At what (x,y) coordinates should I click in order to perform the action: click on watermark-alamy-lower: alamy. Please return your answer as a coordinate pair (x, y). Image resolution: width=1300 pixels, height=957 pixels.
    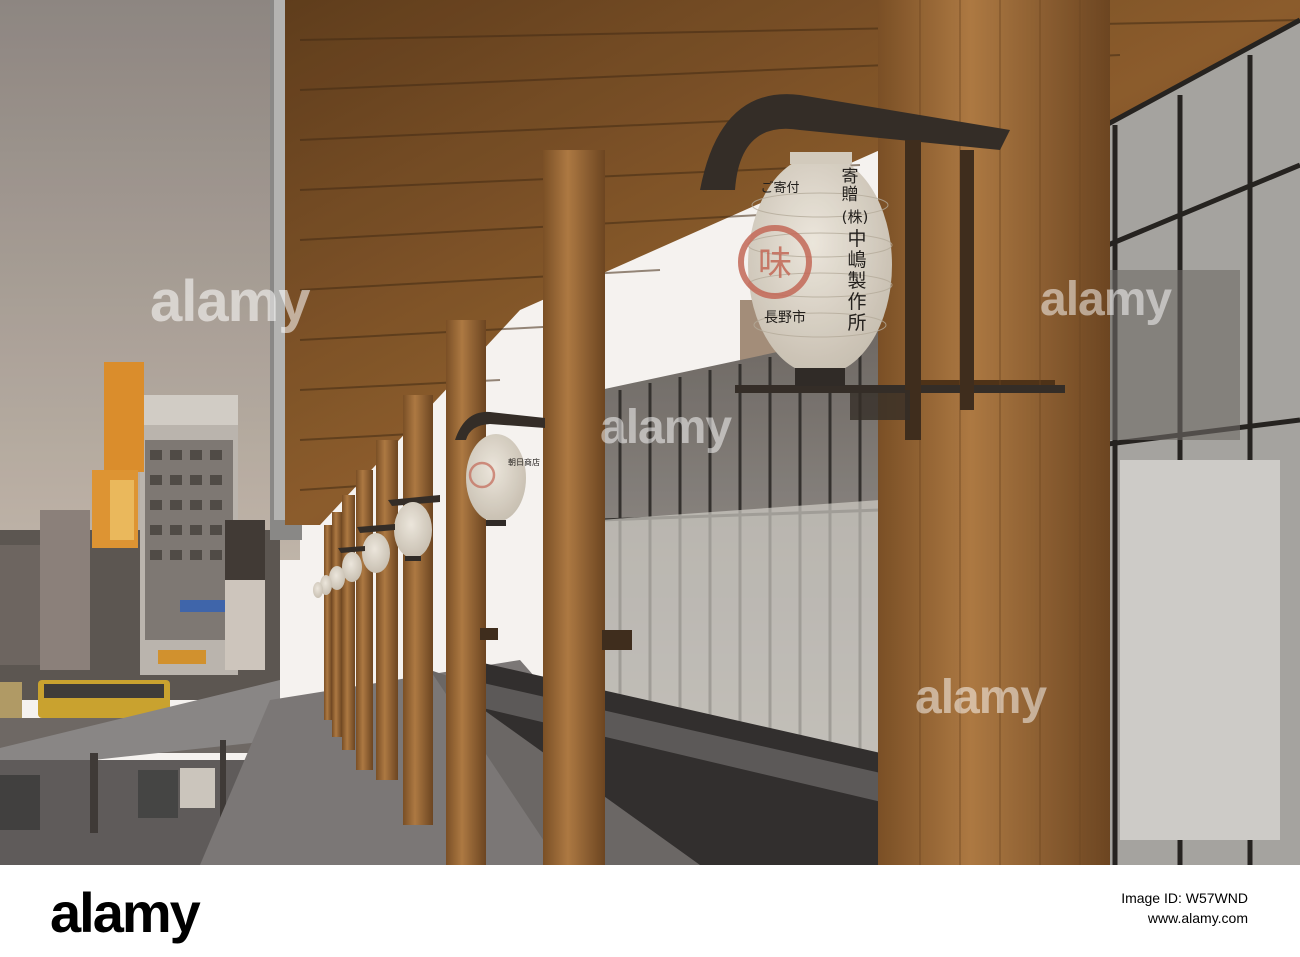
    Looking at the image, I should click on (981, 697).